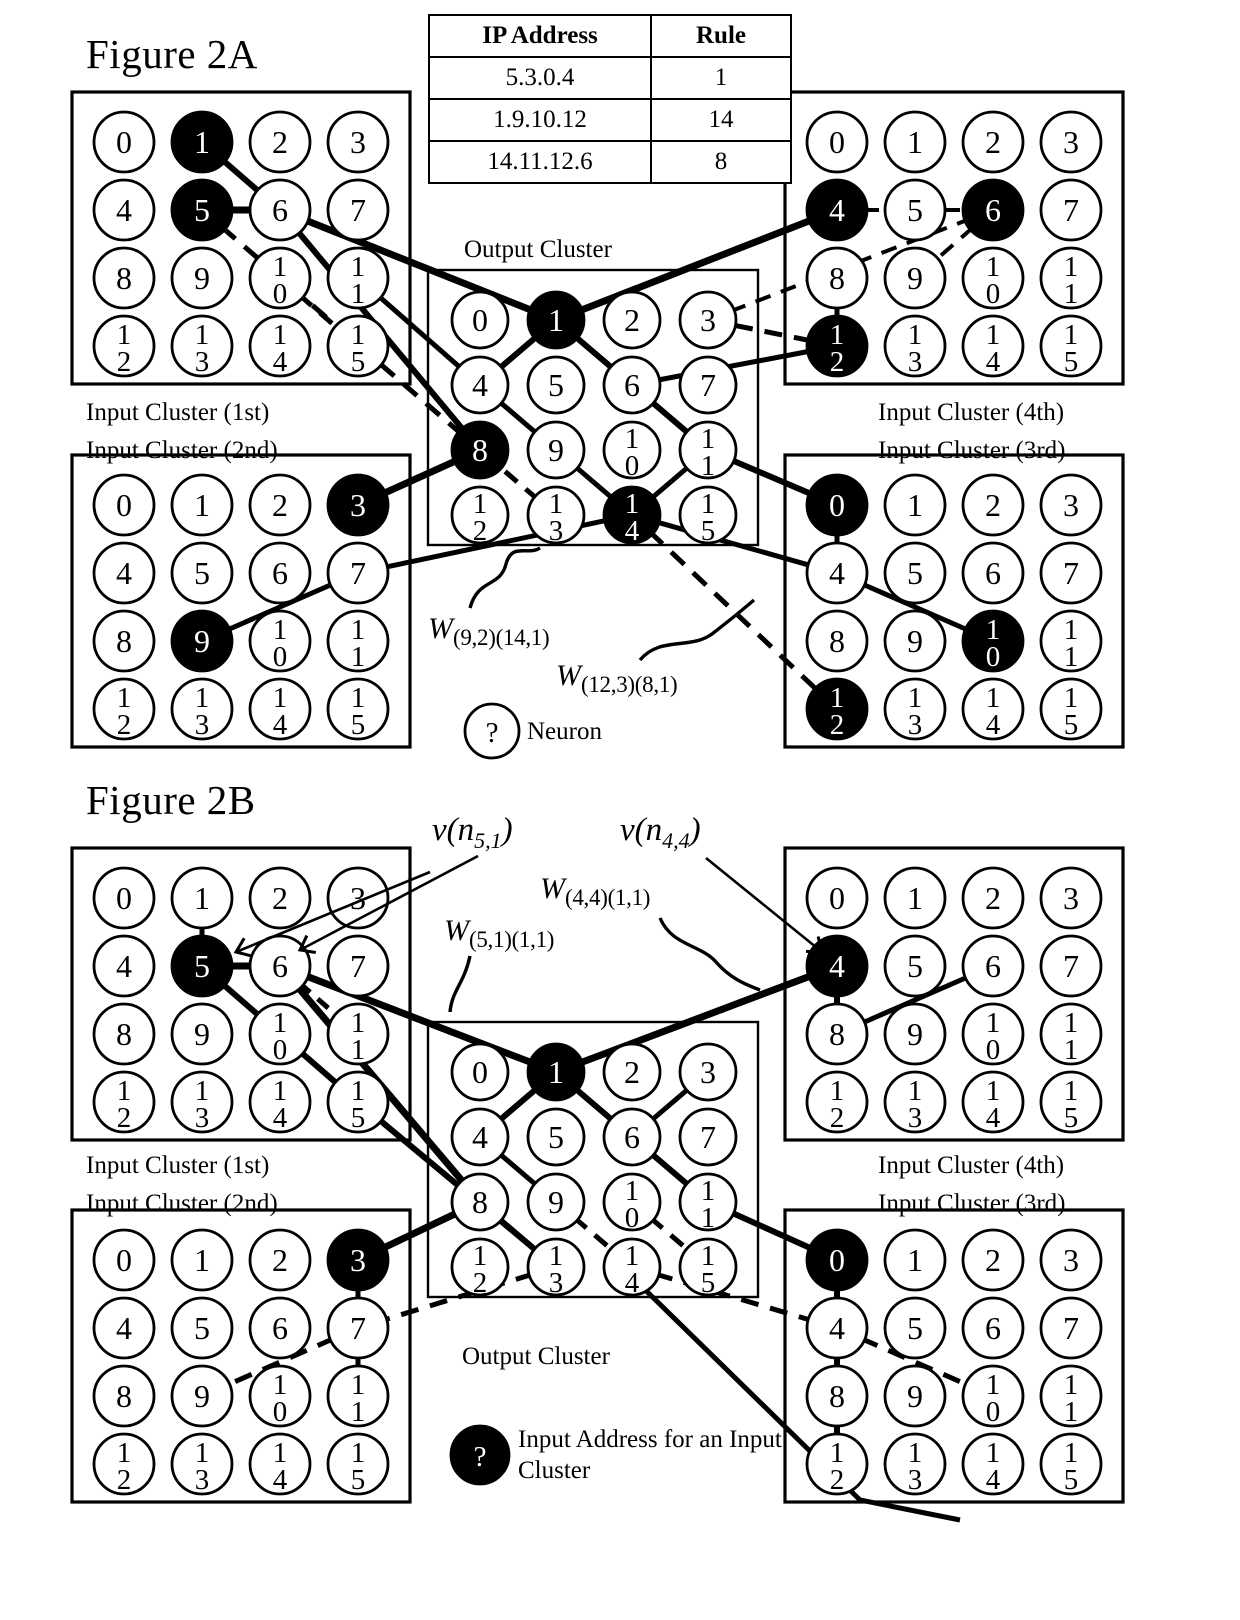 The height and width of the screenshot is (1620, 1240). What do you see at coordinates (697, 630) in the screenshot?
I see `callout-leader` at bounding box center [697, 630].